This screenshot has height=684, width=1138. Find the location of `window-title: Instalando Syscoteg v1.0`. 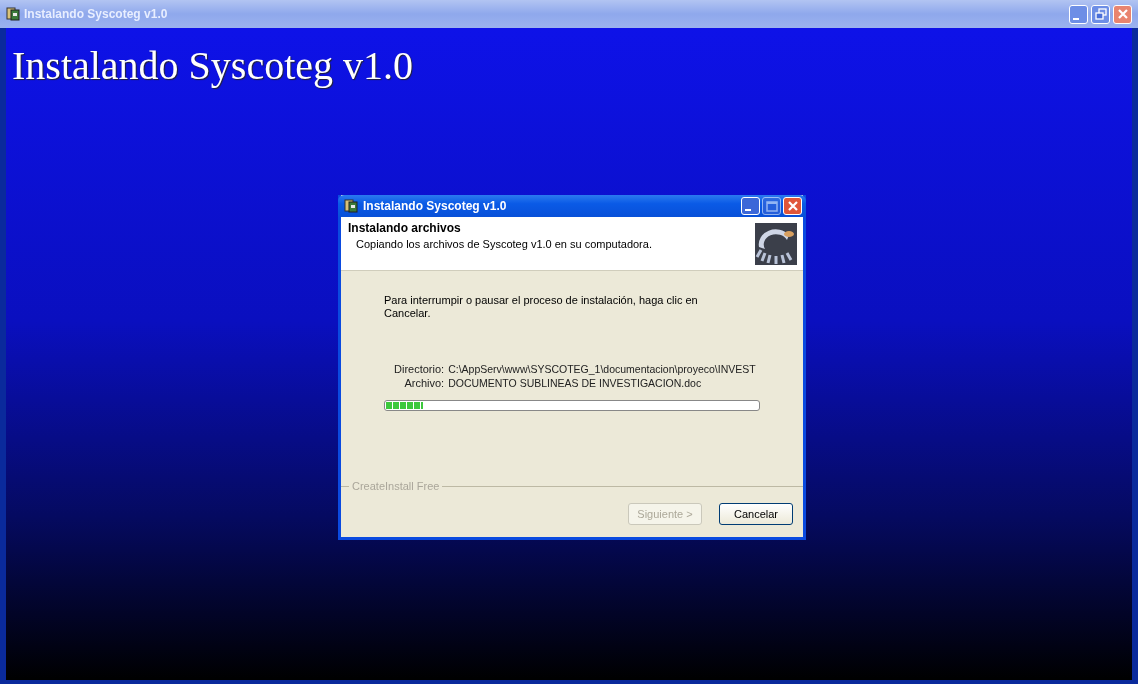

window-title: Instalando Syscoteg v1.0 is located at coordinates (96, 14).